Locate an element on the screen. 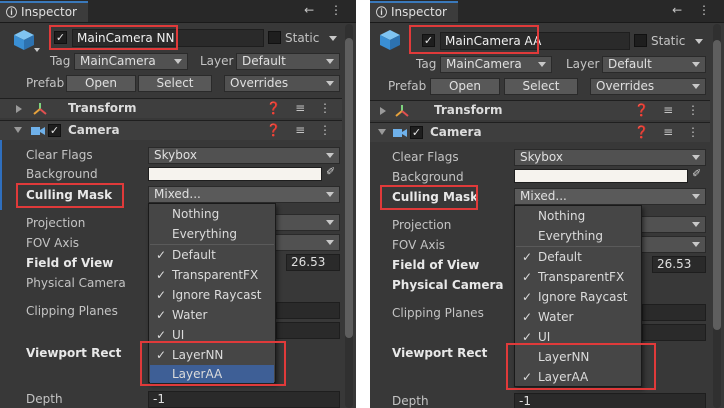 Image resolution: width=724 pixels, height=408 pixels. highlight-object-name is located at coordinates (113, 37).